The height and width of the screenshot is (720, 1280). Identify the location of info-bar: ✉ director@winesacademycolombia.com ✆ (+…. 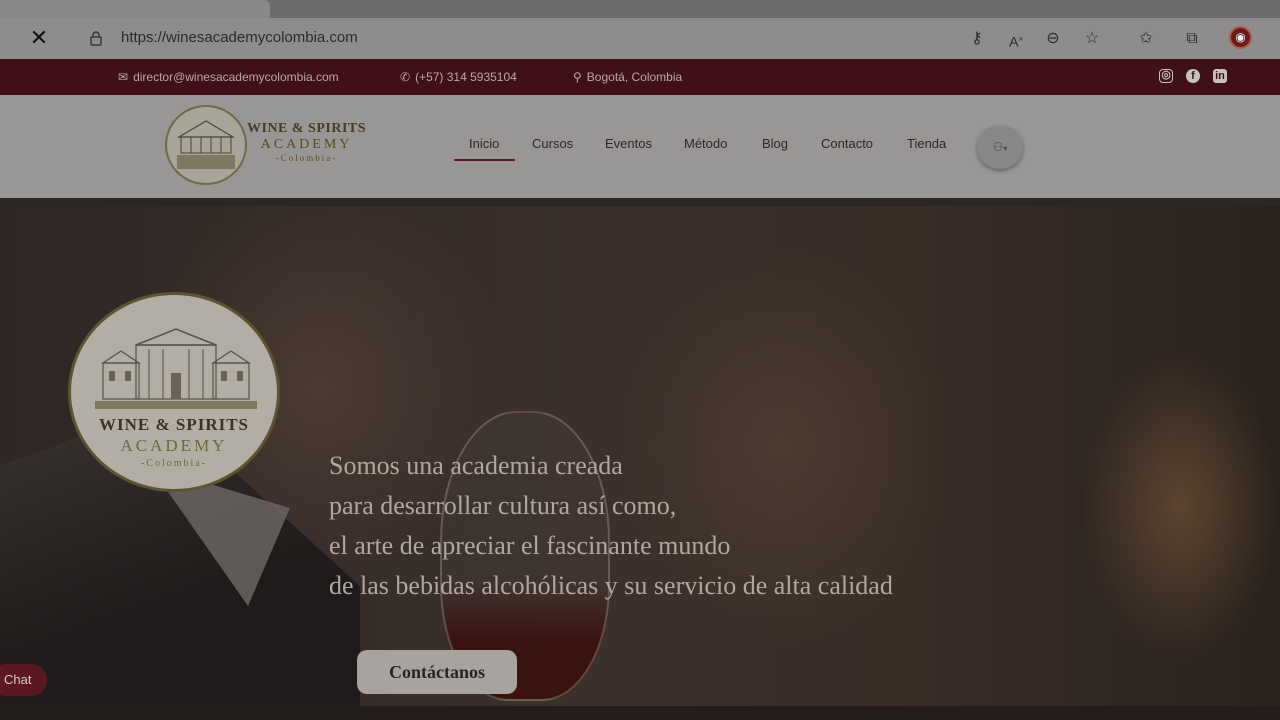
(640, 77).